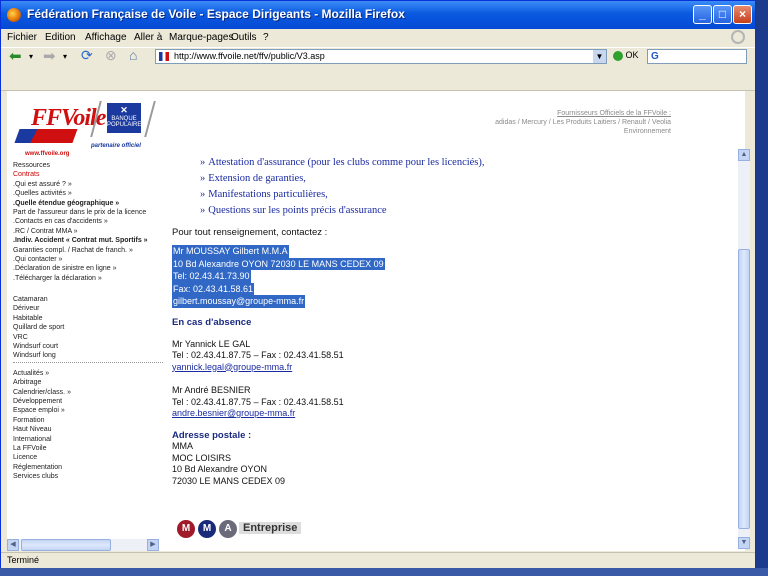 This screenshot has width=768, height=576. I want to click on postal-heading: Adresse postale :, so click(212, 435).